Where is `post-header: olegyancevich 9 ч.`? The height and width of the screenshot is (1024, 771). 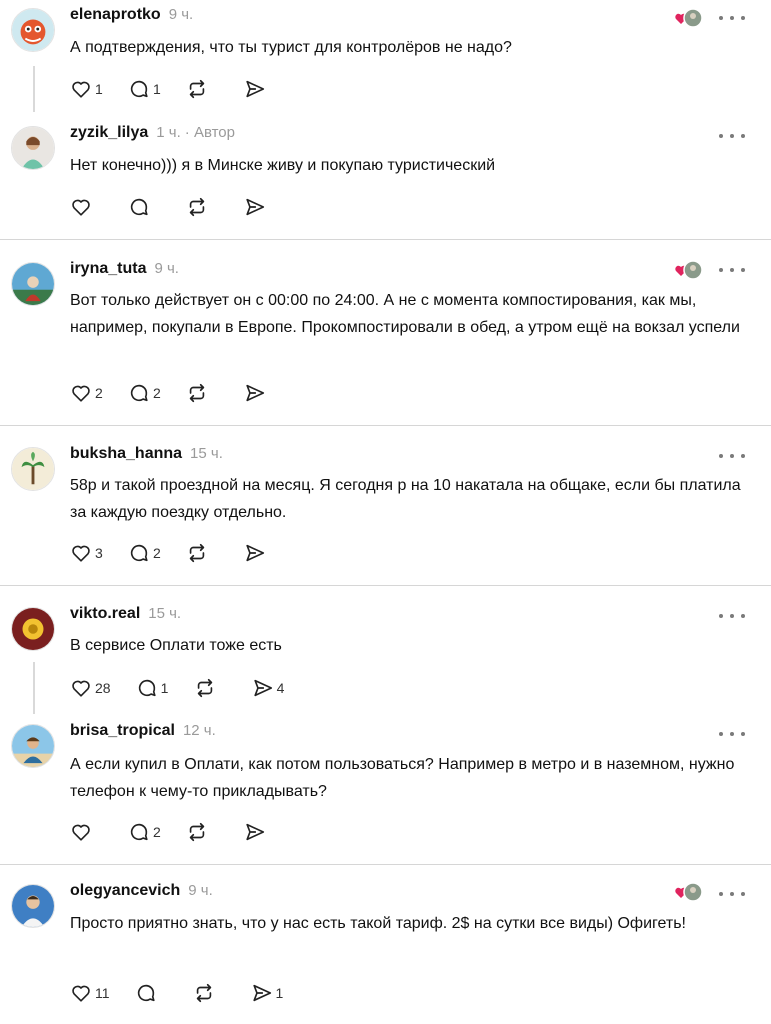
post-header: olegyancevich 9 ч. is located at coordinates (141, 893).